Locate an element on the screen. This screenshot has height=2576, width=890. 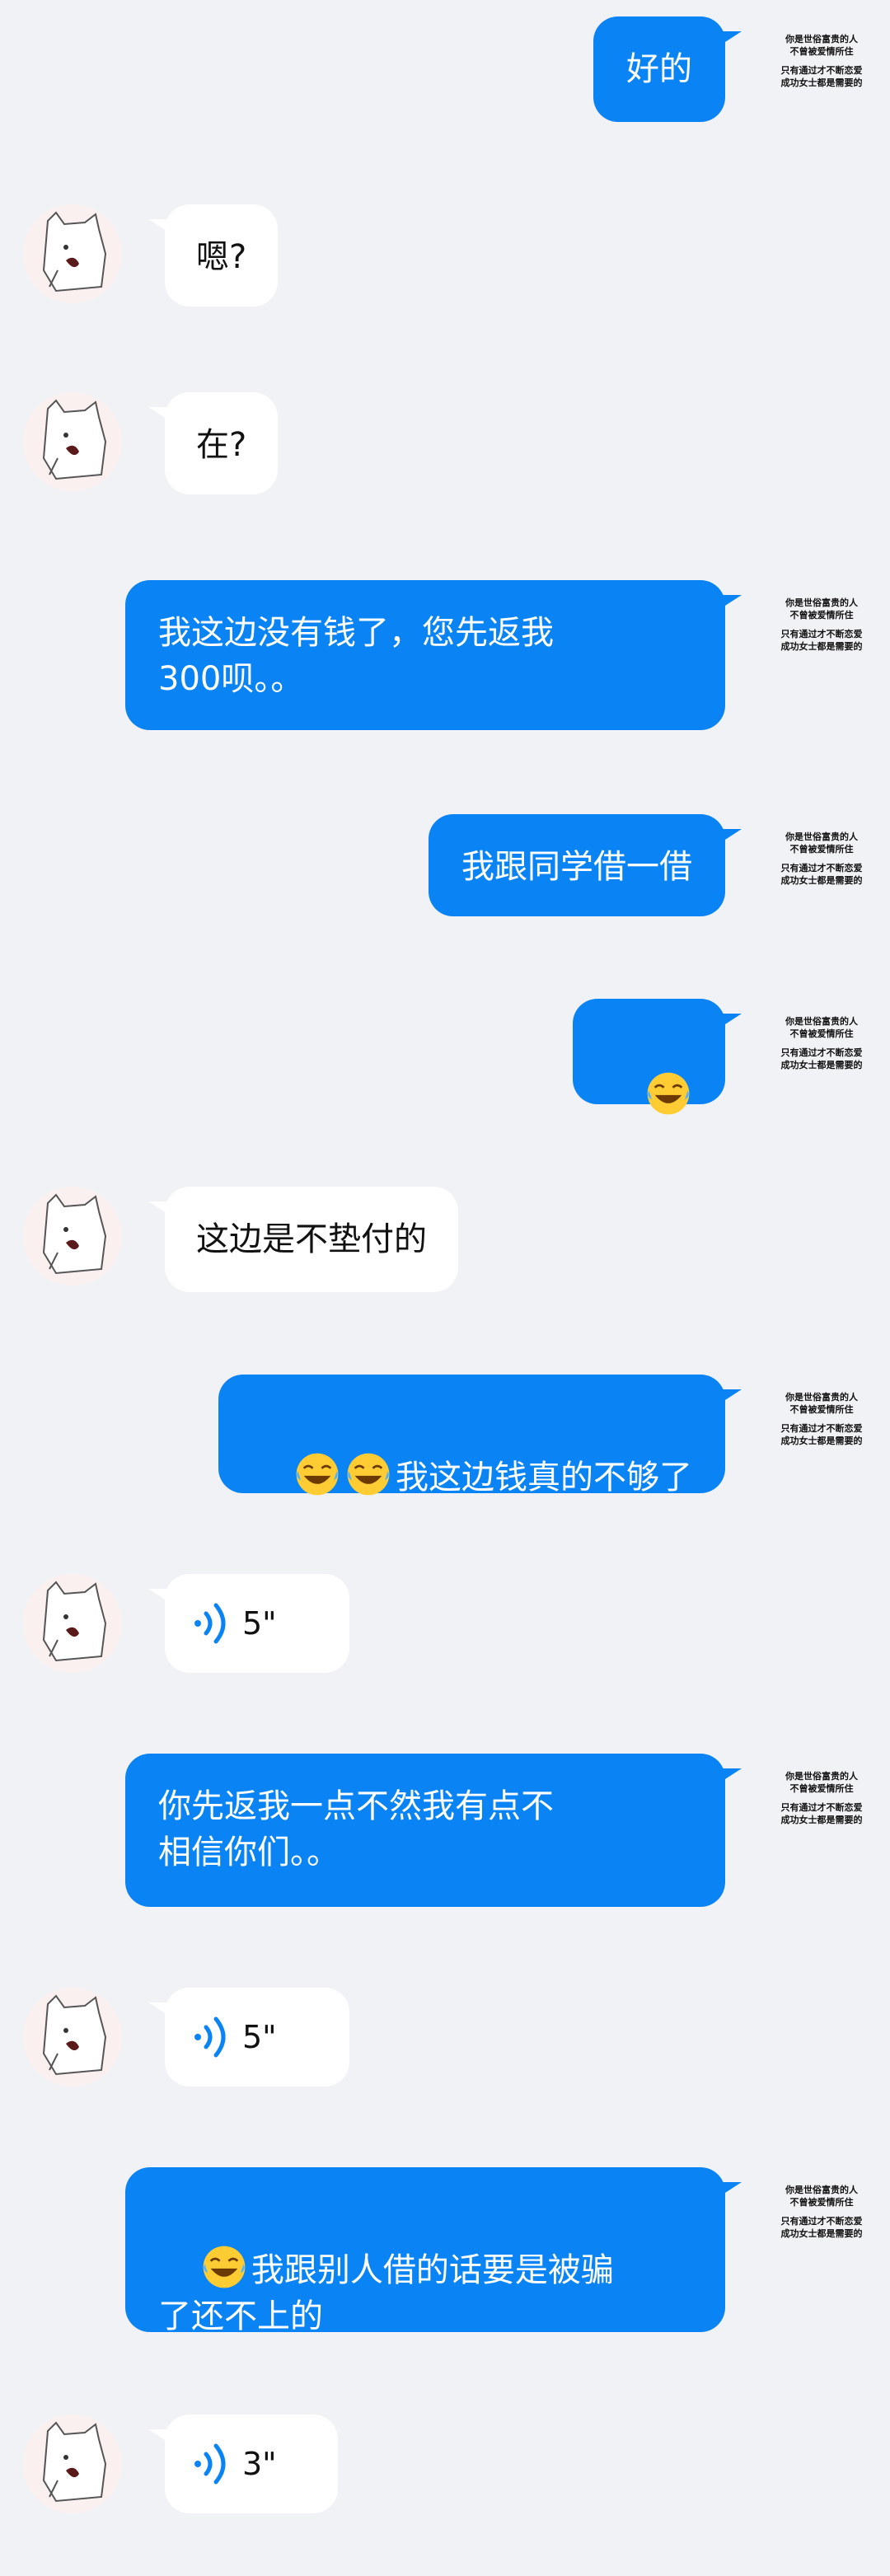
voice-message: 3" is located at coordinates (243, 2463).